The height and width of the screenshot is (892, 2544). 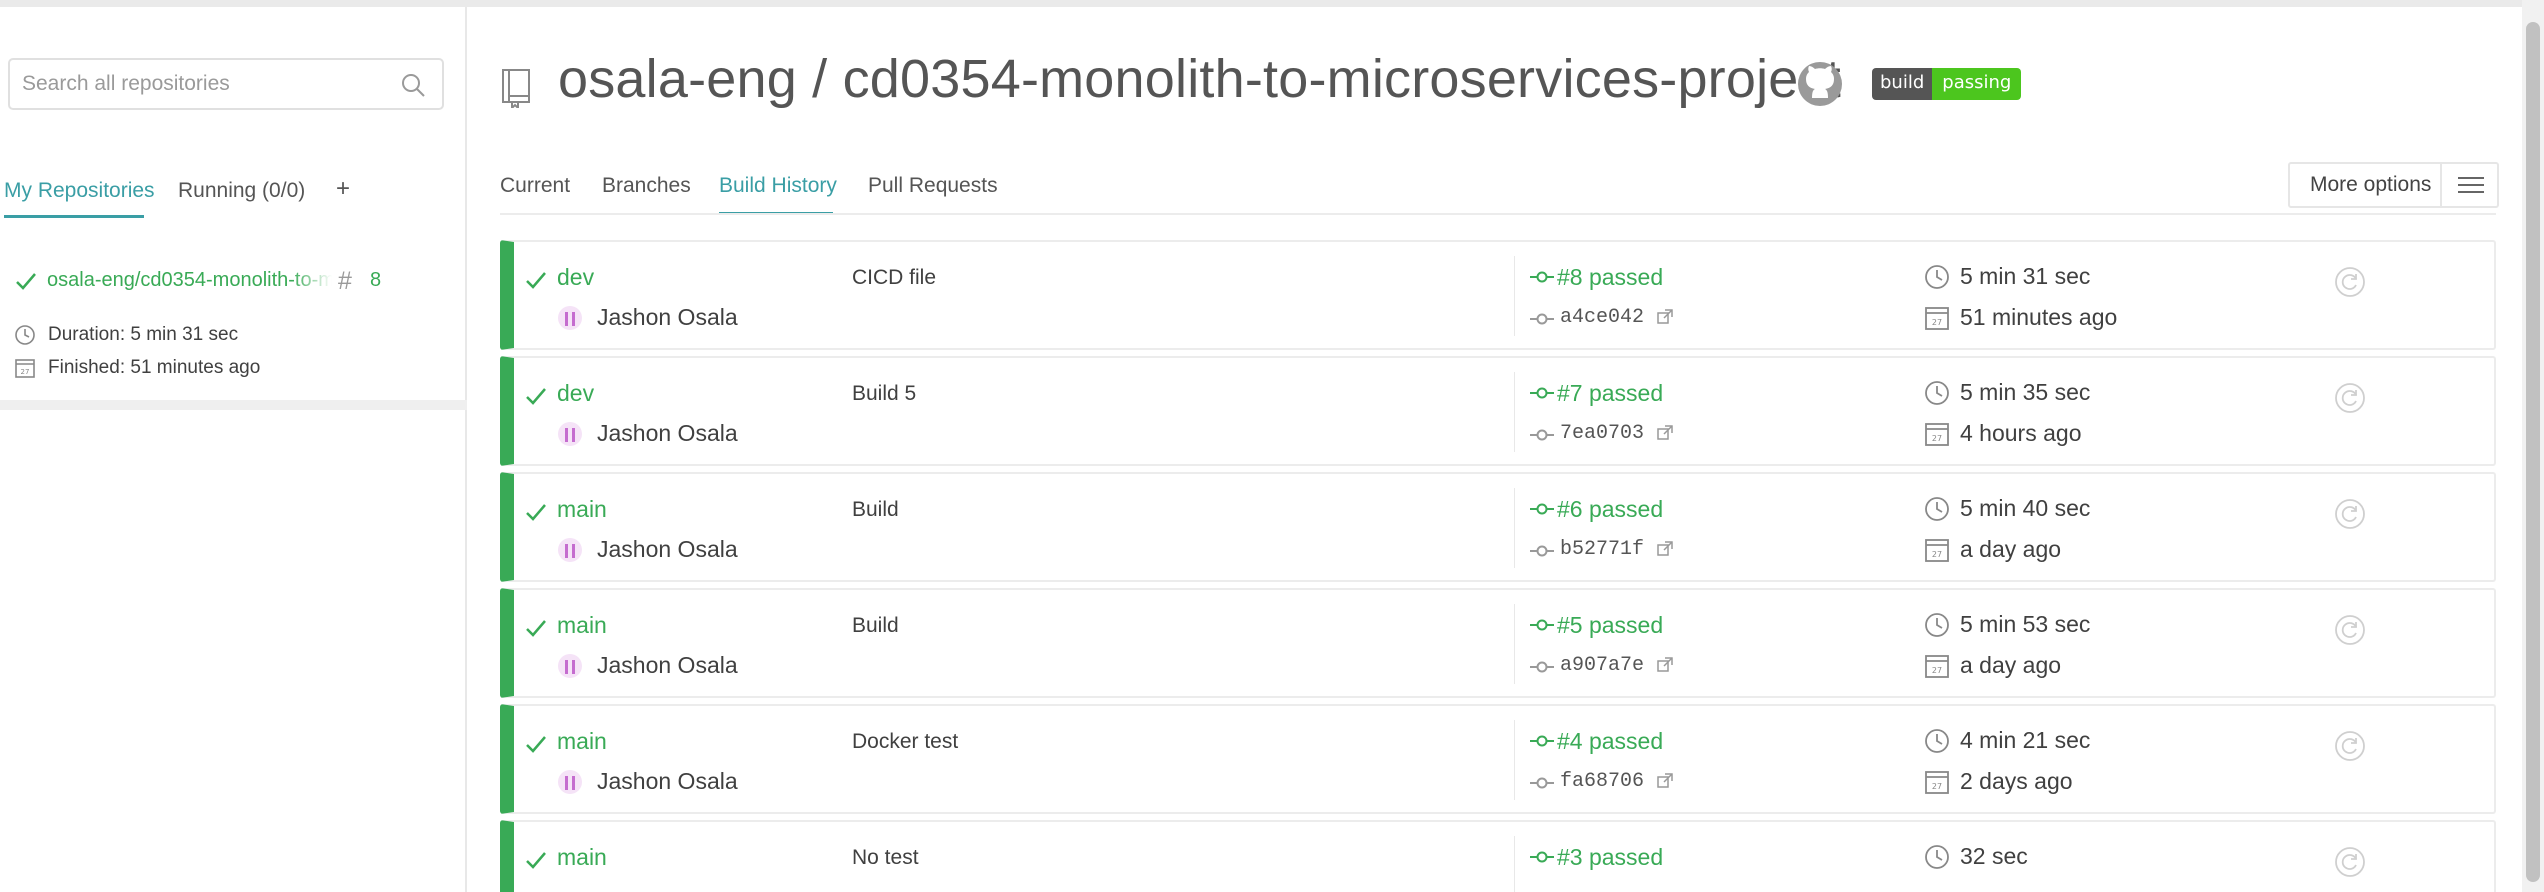 What do you see at coordinates (26, 281) in the screenshot?
I see `check-icon` at bounding box center [26, 281].